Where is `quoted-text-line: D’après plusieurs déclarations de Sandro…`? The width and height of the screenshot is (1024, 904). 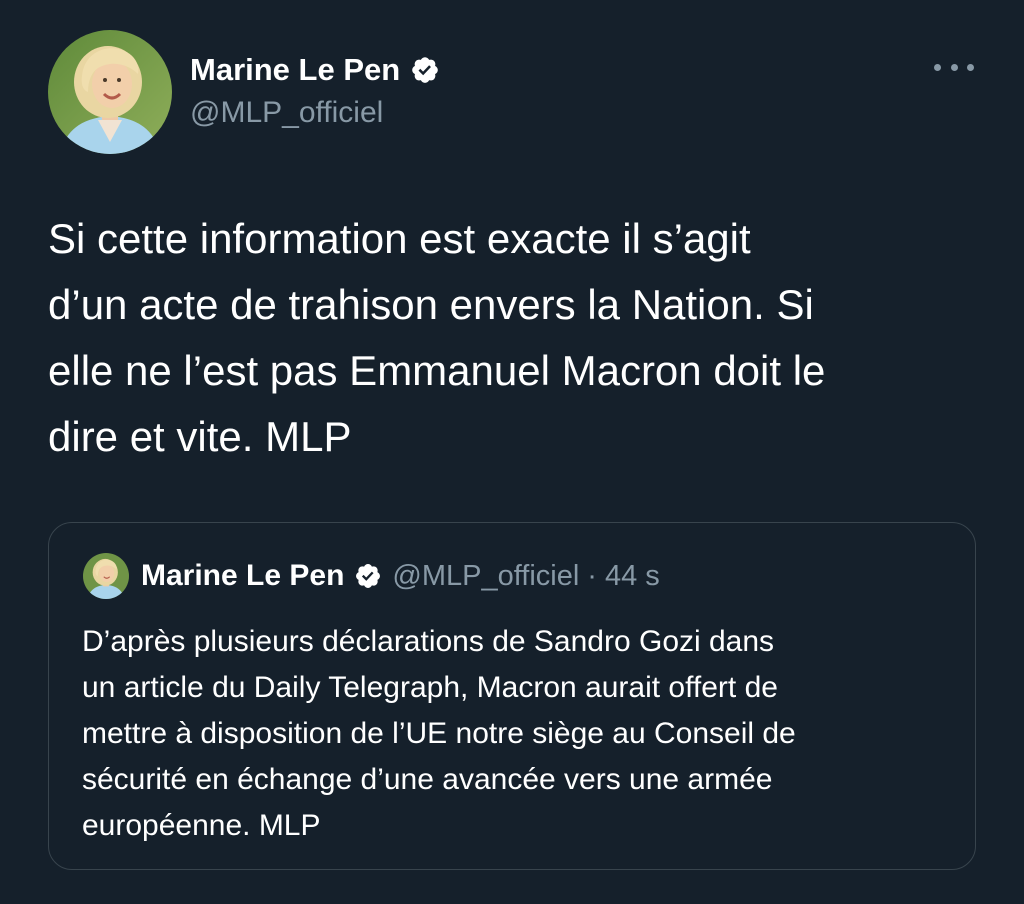
quoted-text-line: D’après plusieurs déclarations de Sandro… is located at coordinates (428, 641).